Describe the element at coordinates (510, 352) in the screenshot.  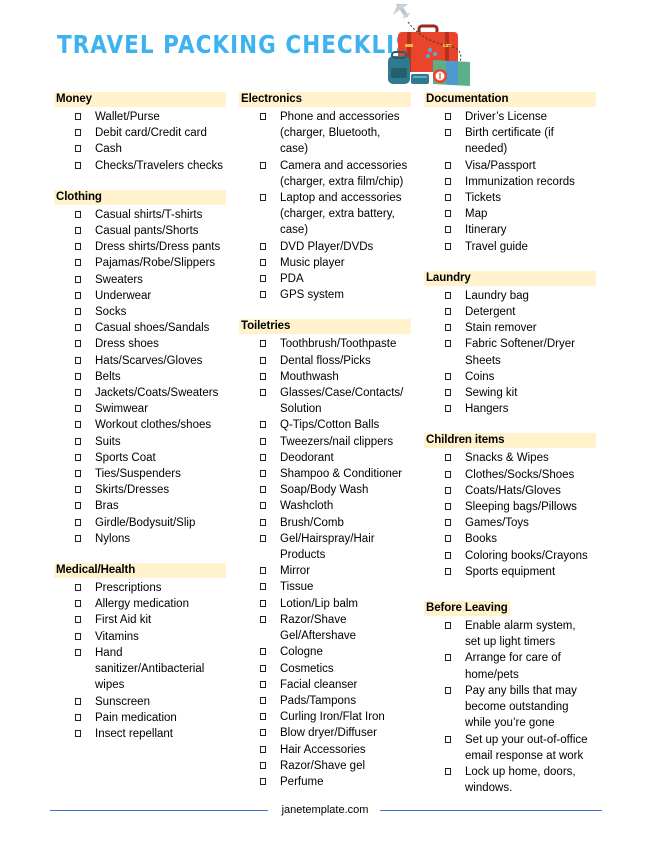
I see `checklist-item: Fabric Softener/Dryer Sheets` at that location.